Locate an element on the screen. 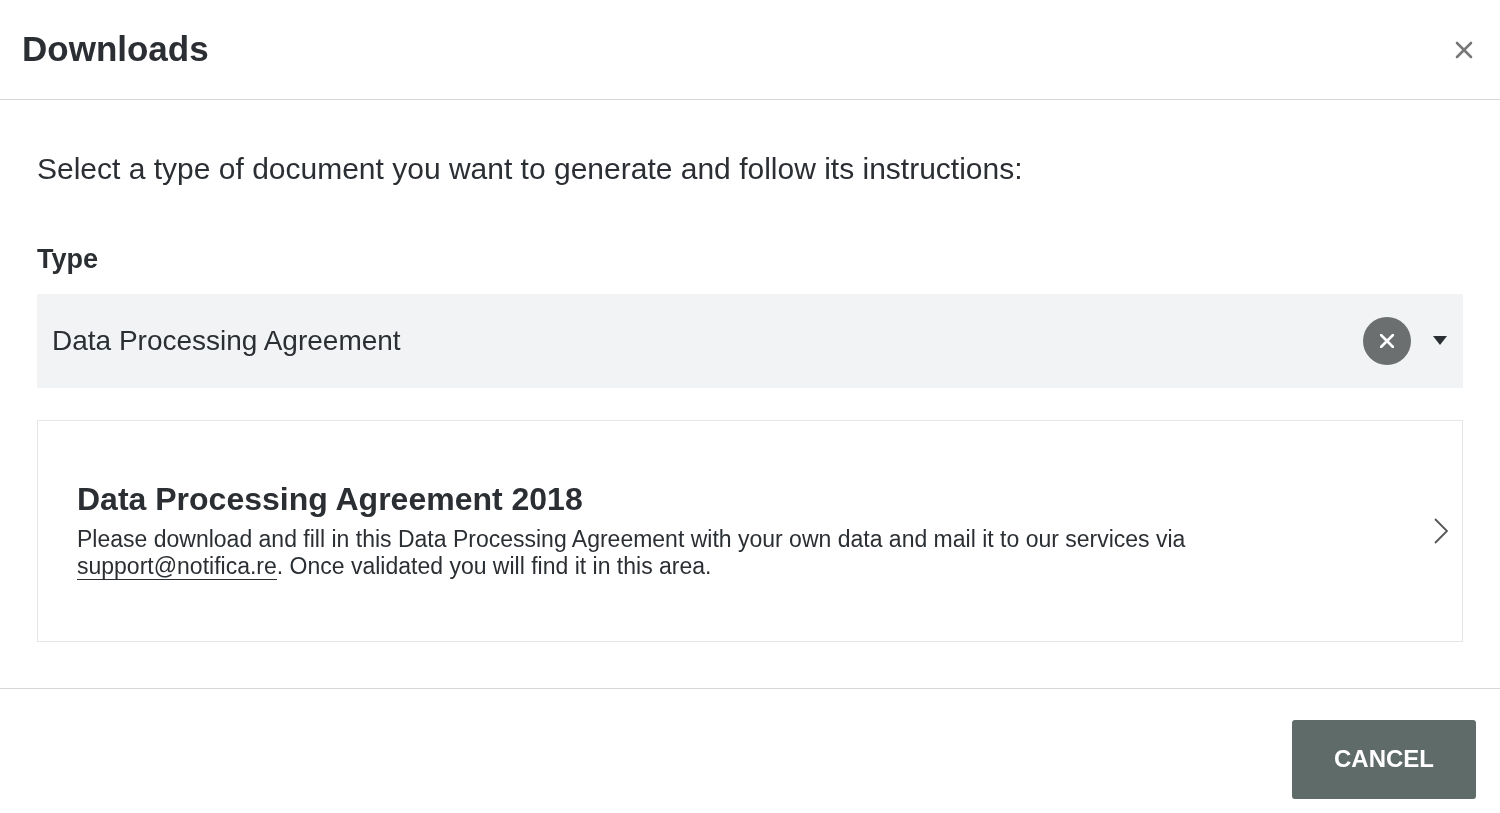  clear-button is located at coordinates (1387, 340).